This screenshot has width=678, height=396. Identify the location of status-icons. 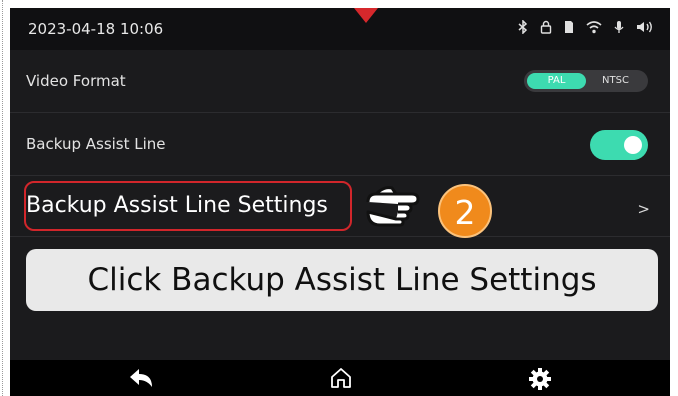
(586, 27).